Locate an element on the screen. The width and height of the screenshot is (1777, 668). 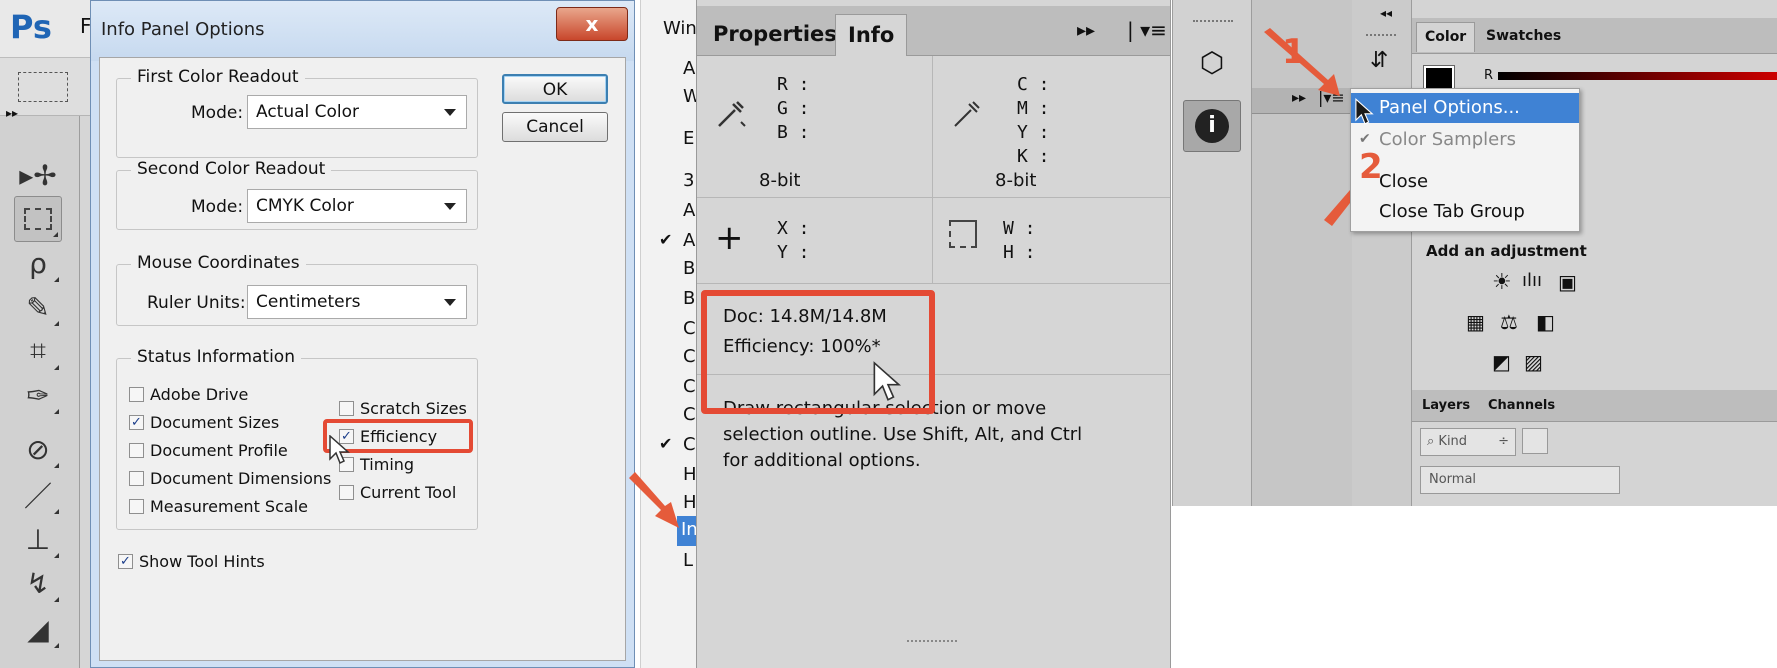
current-tool-checkbox: Current Tool is located at coordinates (397, 492).